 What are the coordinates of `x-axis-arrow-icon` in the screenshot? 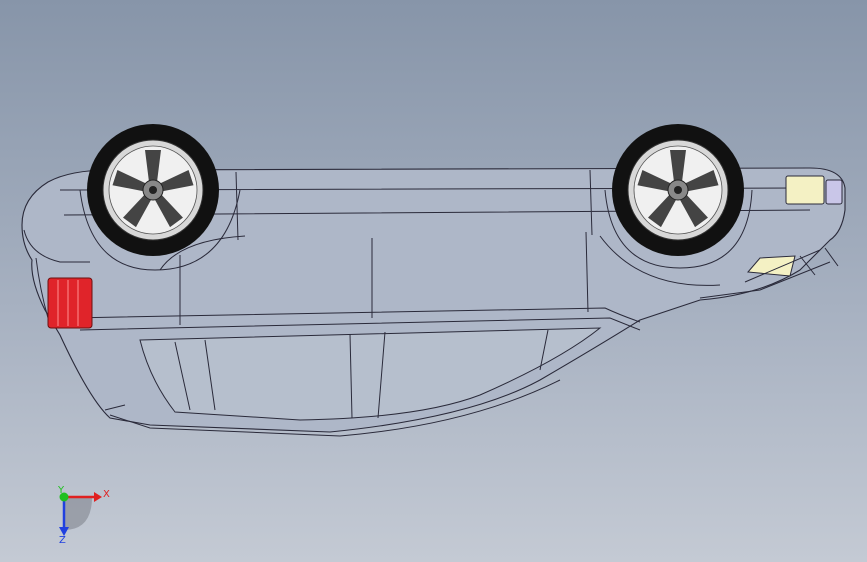 It's located at (98, 497).